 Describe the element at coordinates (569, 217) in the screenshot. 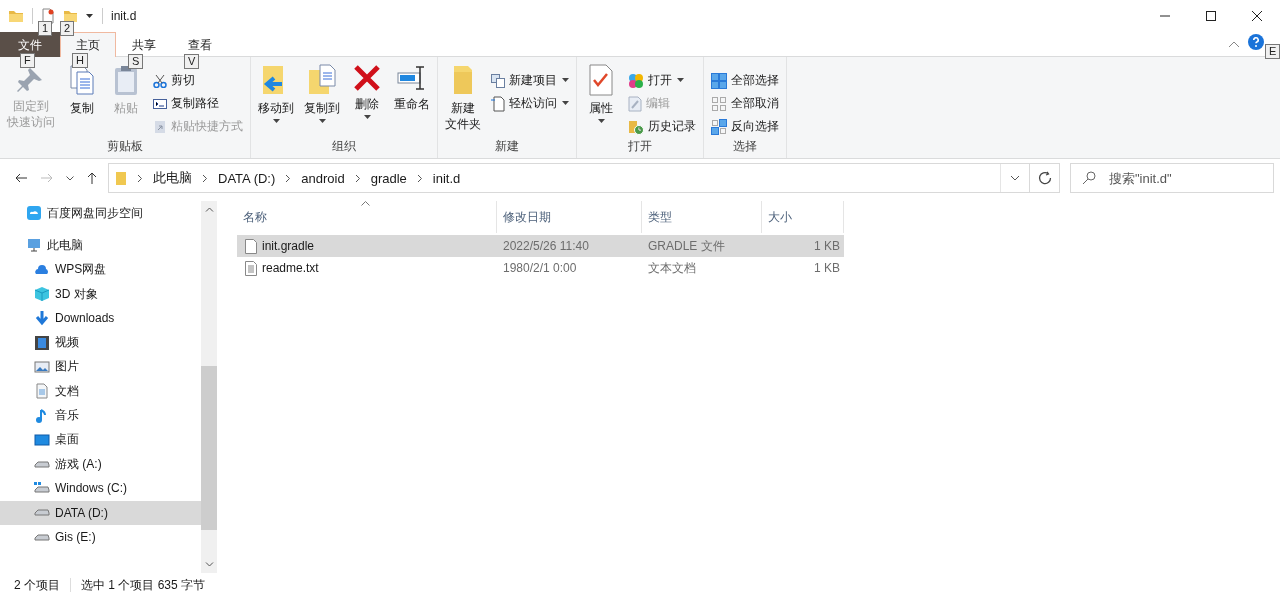

I see `column-header: 修改日期` at that location.